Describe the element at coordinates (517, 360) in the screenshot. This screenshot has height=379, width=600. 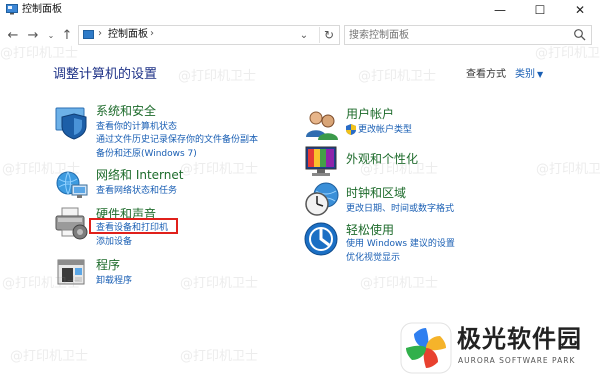
I see `logo-english-name: AURORA SOFTWARE PARK` at that location.